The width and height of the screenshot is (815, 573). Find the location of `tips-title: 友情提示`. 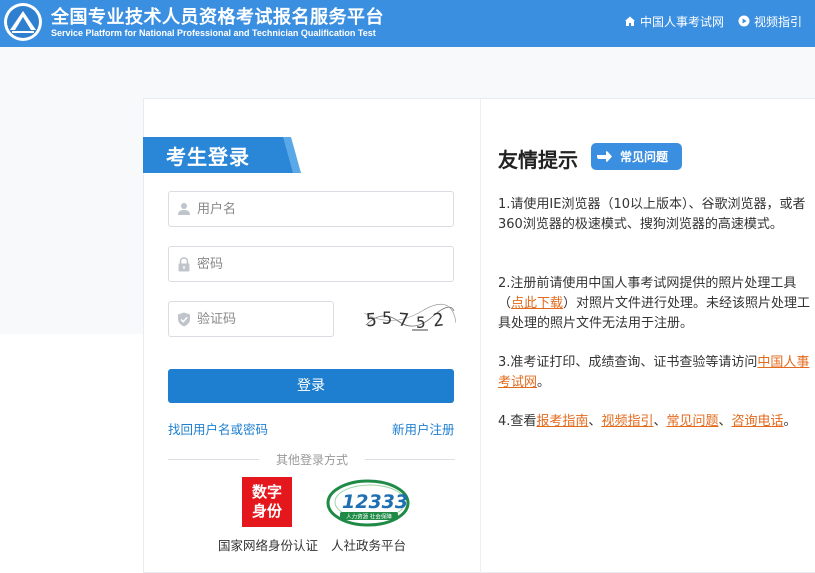

tips-title: 友情提示 is located at coordinates (538, 160).